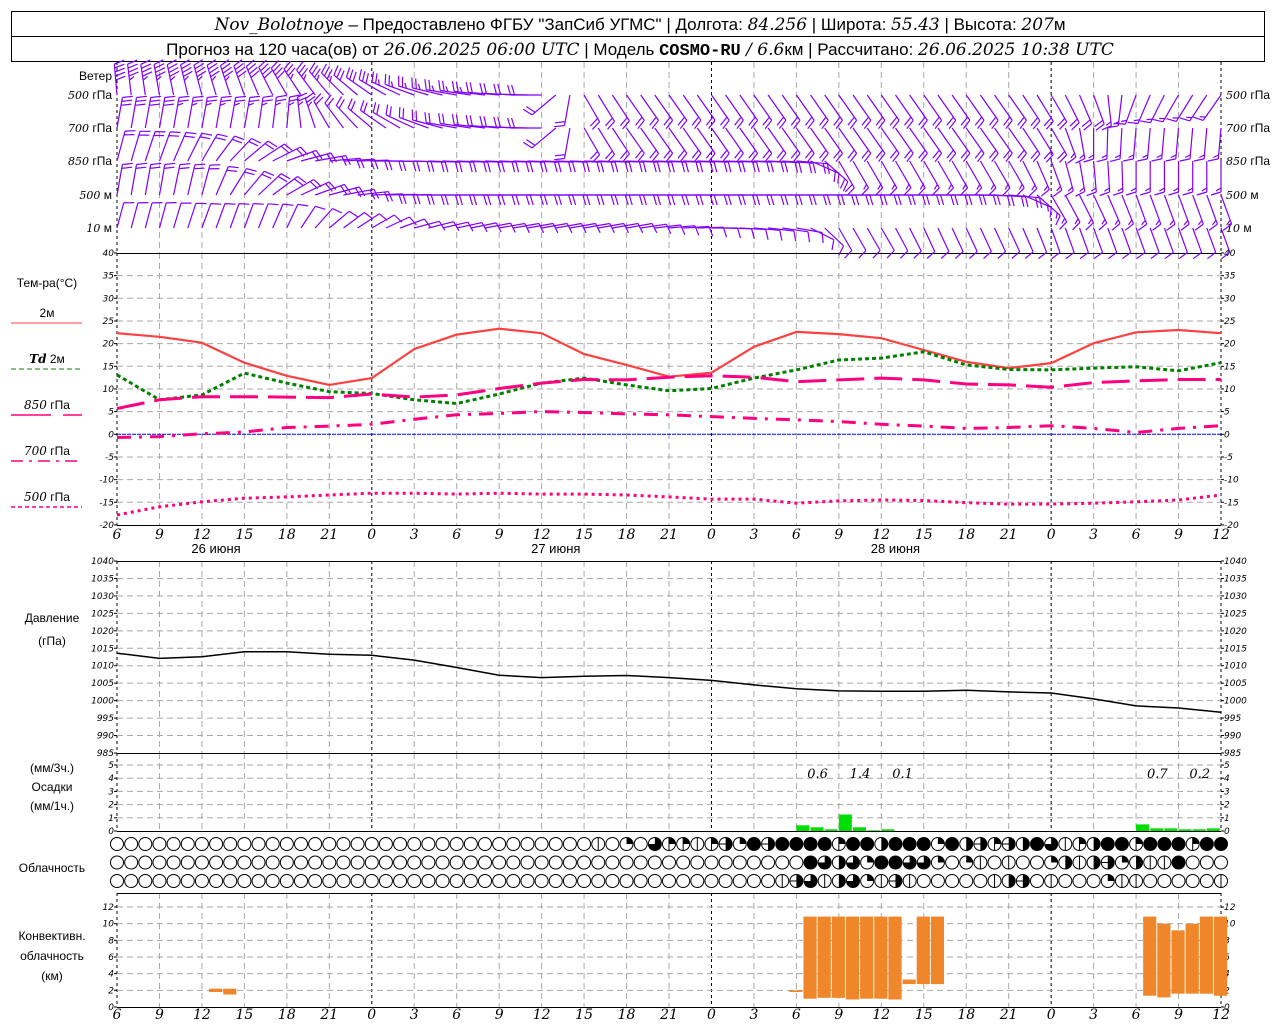 This screenshot has height=1024, width=1280. What do you see at coordinates (711, 1015) in the screenshot?
I see `x-tick-label: 0` at bounding box center [711, 1015].